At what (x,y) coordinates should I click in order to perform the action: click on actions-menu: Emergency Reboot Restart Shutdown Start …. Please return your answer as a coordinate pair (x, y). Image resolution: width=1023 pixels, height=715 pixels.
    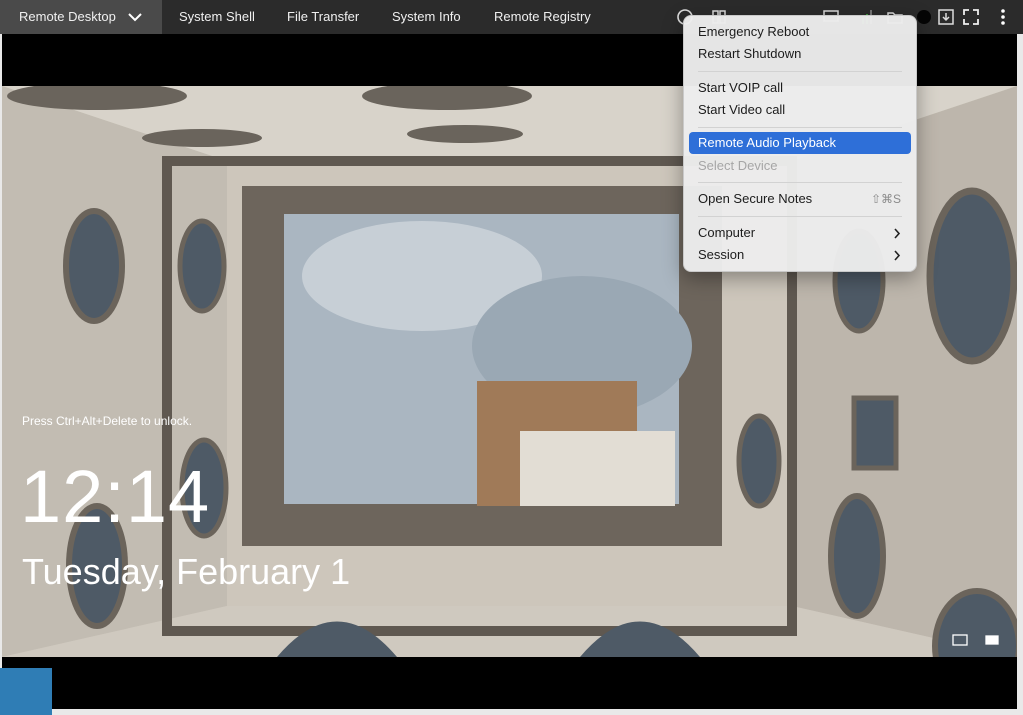
    Looking at the image, I should click on (800, 143).